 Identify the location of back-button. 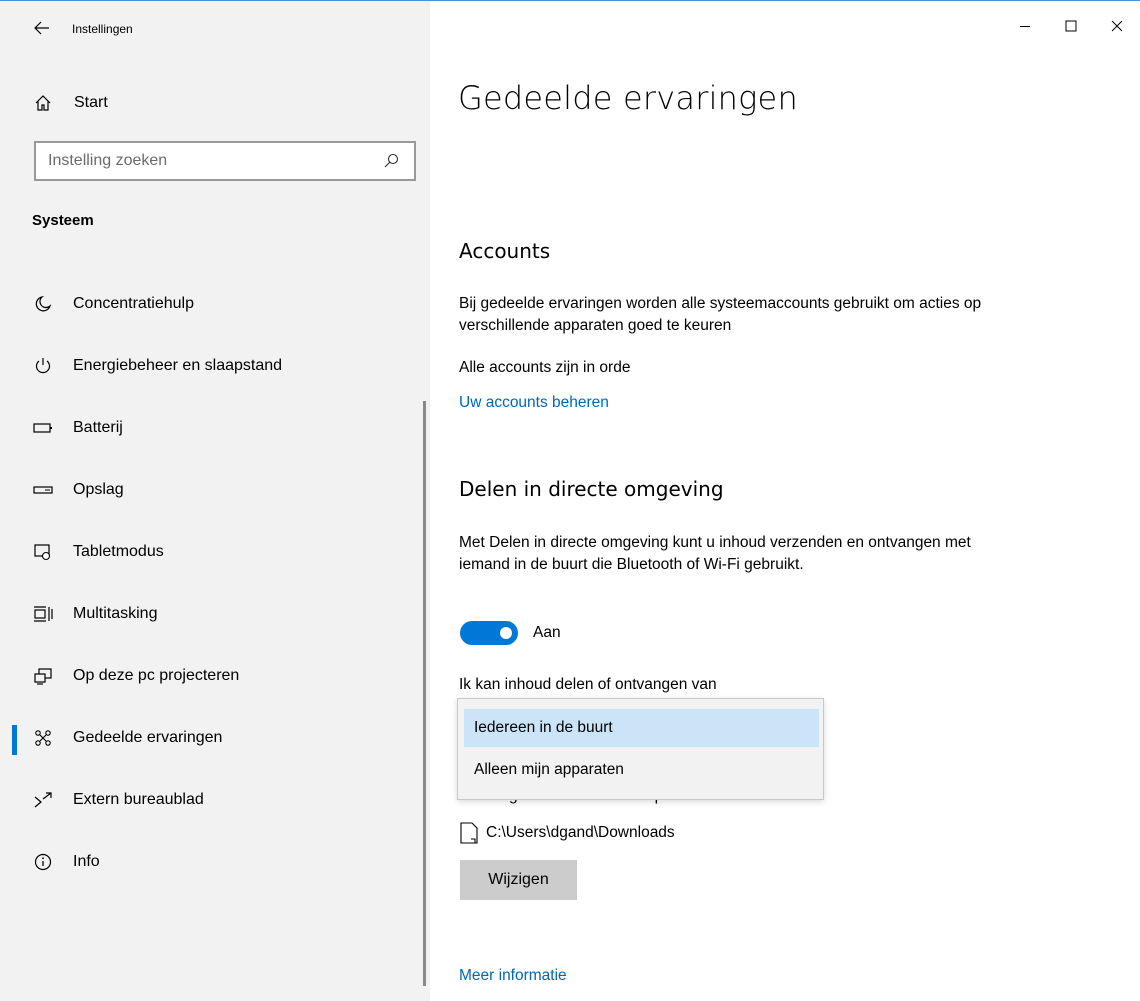
(42, 28).